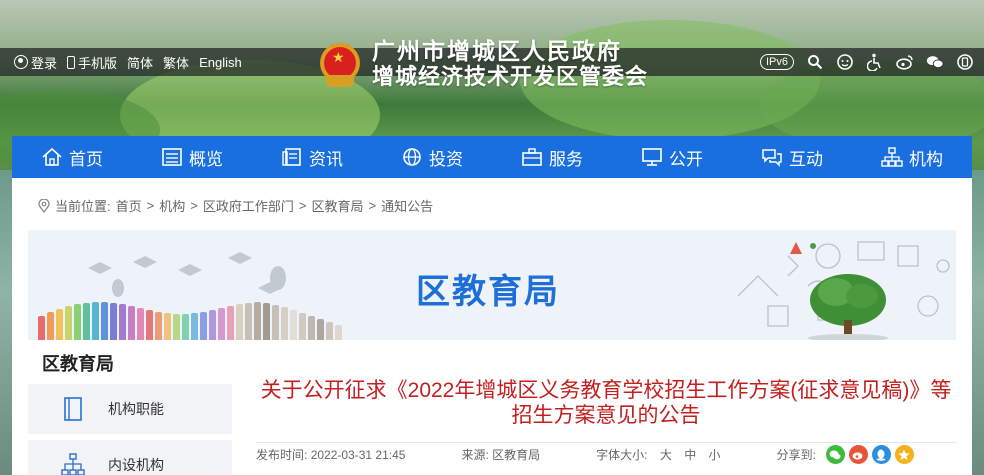  Describe the element at coordinates (881, 454) in the screenshot. I see `share-qq-icon` at that location.